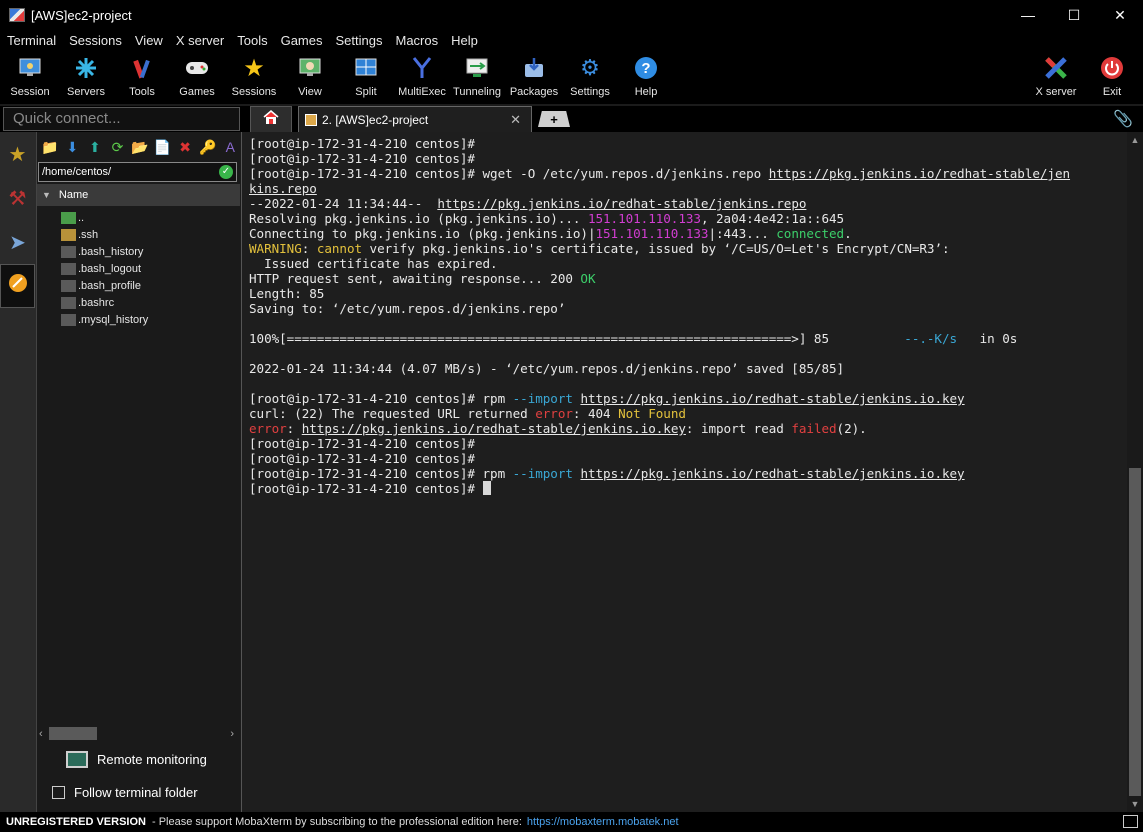  Describe the element at coordinates (138, 195) in the screenshot. I see `name-column-header: ▼ Name` at that location.